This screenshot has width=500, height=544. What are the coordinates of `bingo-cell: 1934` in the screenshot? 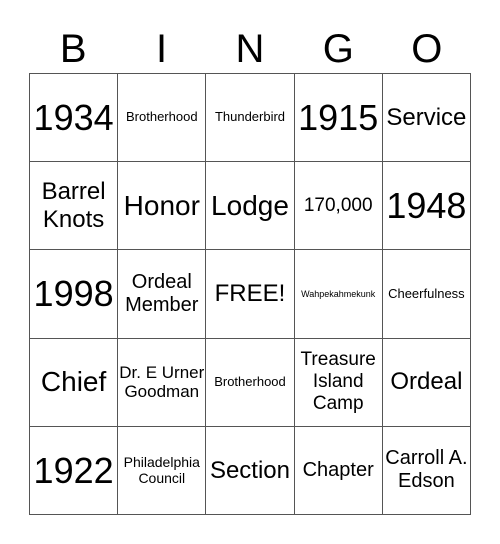 It's located at (74, 118).